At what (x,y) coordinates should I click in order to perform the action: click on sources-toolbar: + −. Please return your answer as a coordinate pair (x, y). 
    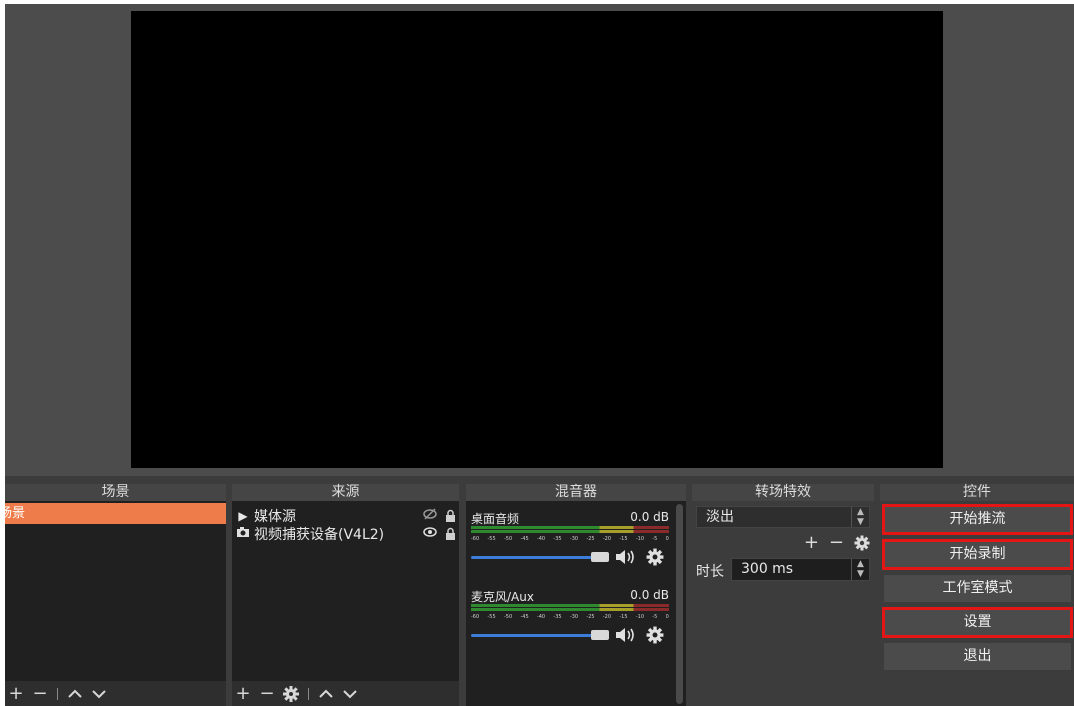
    Looking at the image, I should click on (345, 693).